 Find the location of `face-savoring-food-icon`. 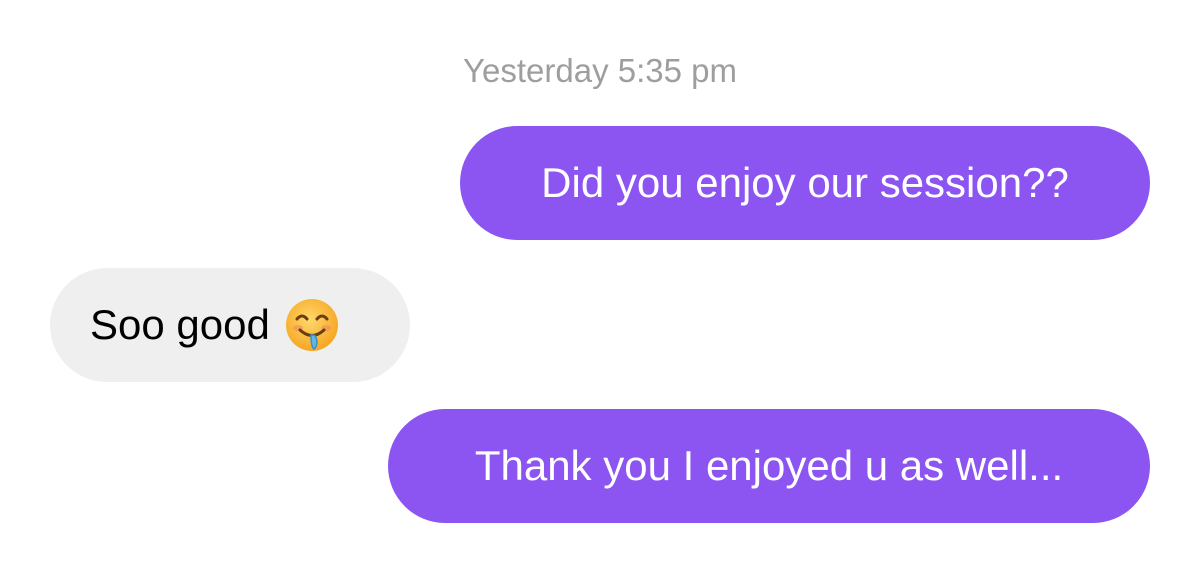

face-savoring-food-icon is located at coordinates (312, 325).